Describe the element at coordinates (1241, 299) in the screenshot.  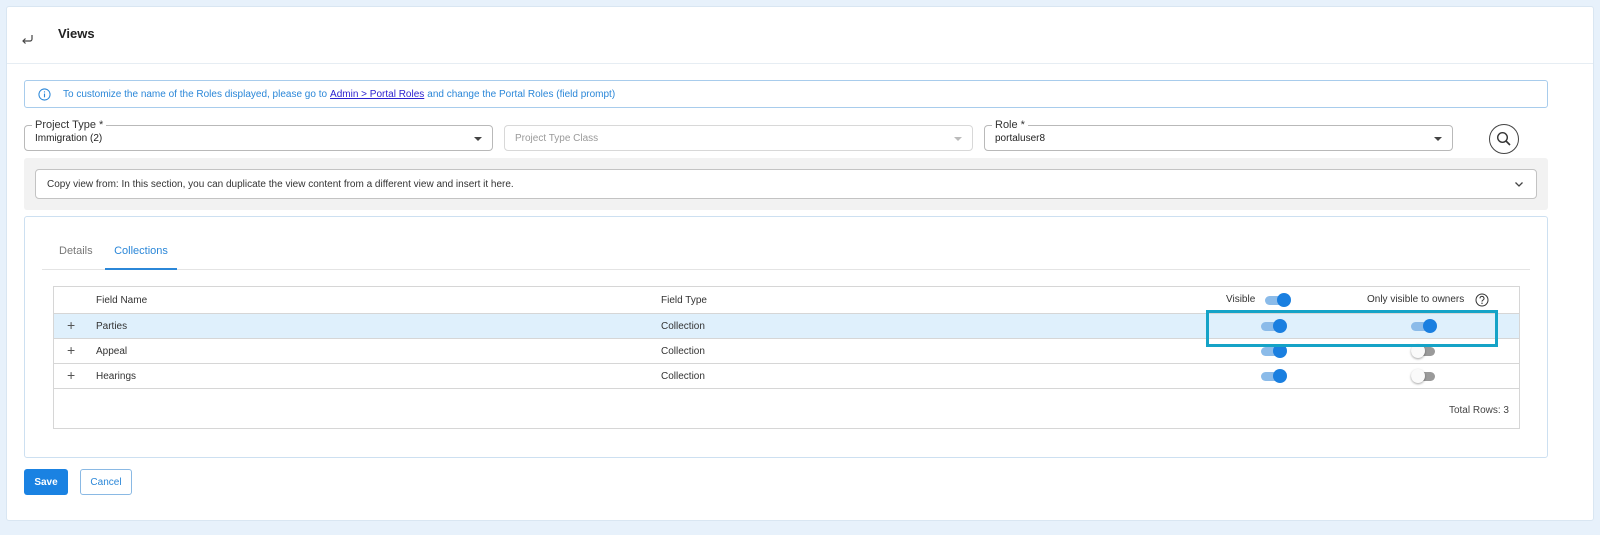
I see `column-visible: Visible` at that location.